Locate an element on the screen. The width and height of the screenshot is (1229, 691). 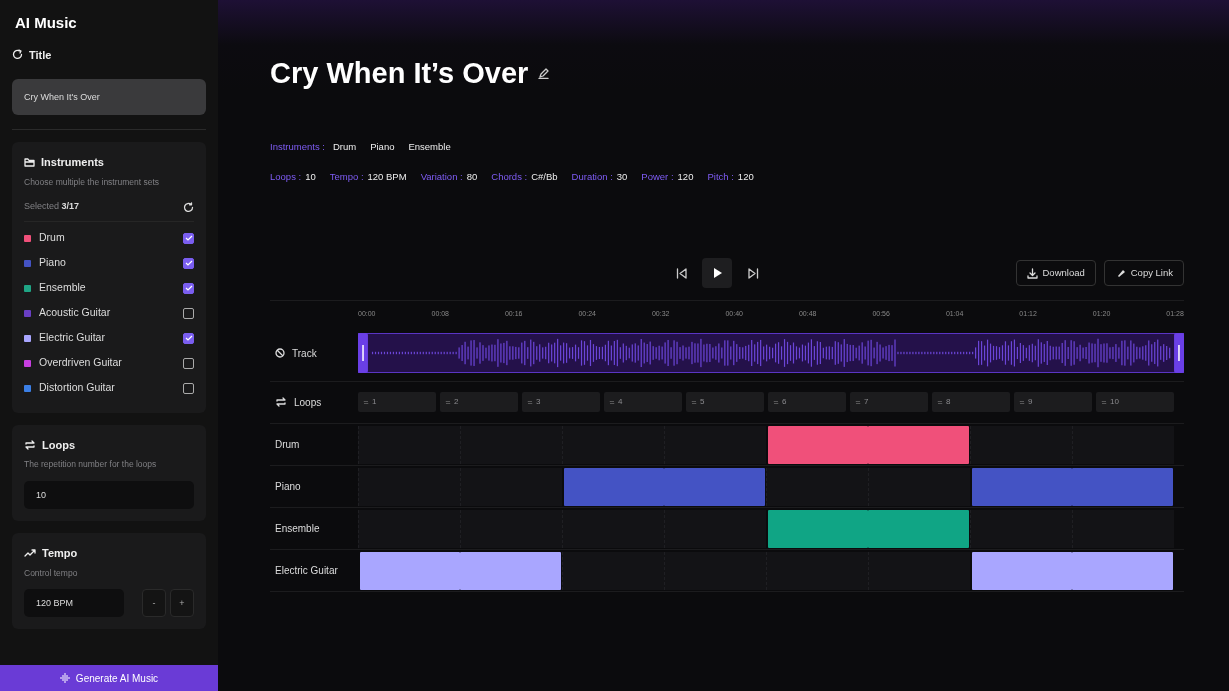
loop-number: 2 is located at coordinates (456, 402).